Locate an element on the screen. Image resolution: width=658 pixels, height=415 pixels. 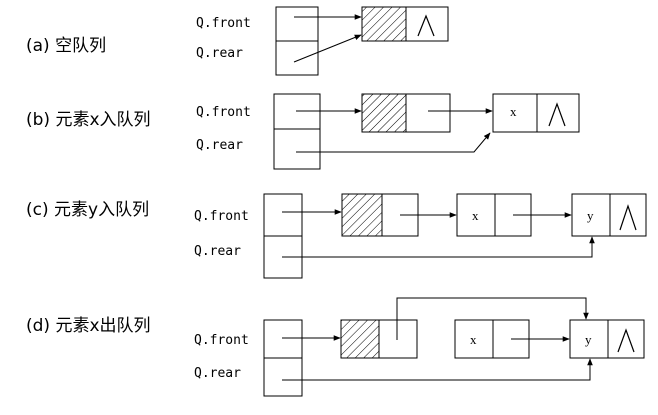
panel-c-rear-arrow is located at coordinates (438, 247).